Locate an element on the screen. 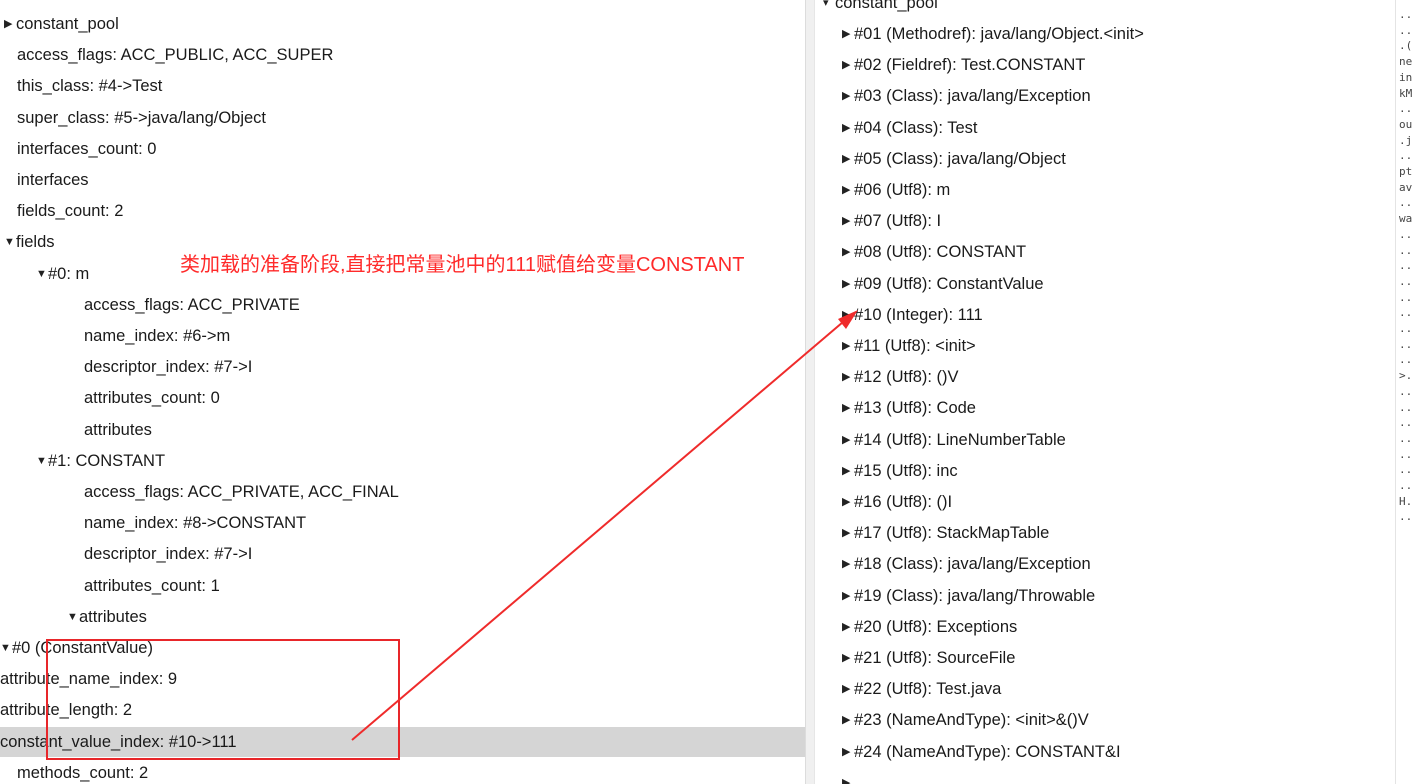 This screenshot has height=784, width=1416. constant-pool-entry: ▶ #05 (Class): java/lang/Object is located at coordinates (954, 159).